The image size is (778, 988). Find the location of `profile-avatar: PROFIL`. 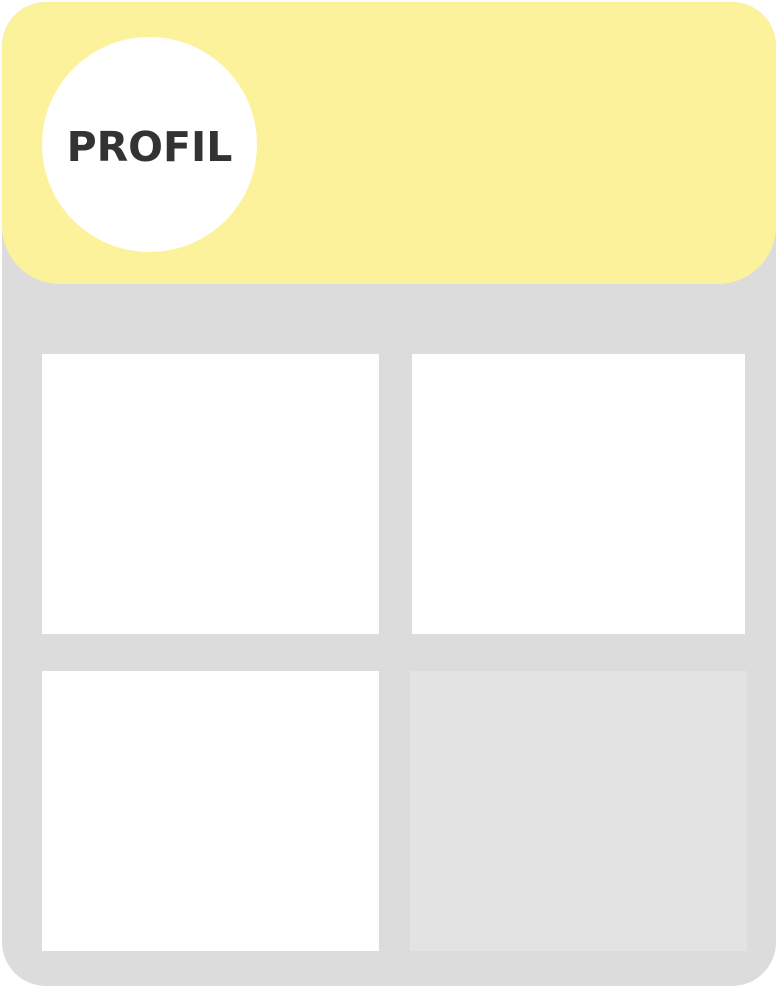

profile-avatar: PROFIL is located at coordinates (149, 144).